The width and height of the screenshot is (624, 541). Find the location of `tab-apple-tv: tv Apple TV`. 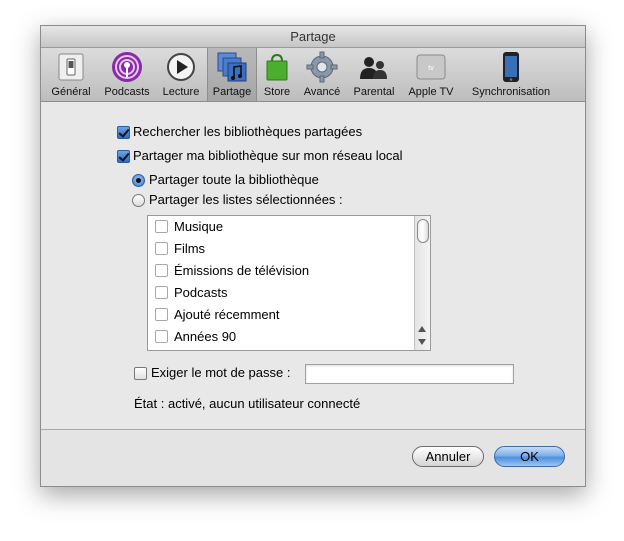

tab-apple-tv: tv Apple TV is located at coordinates (431, 74).